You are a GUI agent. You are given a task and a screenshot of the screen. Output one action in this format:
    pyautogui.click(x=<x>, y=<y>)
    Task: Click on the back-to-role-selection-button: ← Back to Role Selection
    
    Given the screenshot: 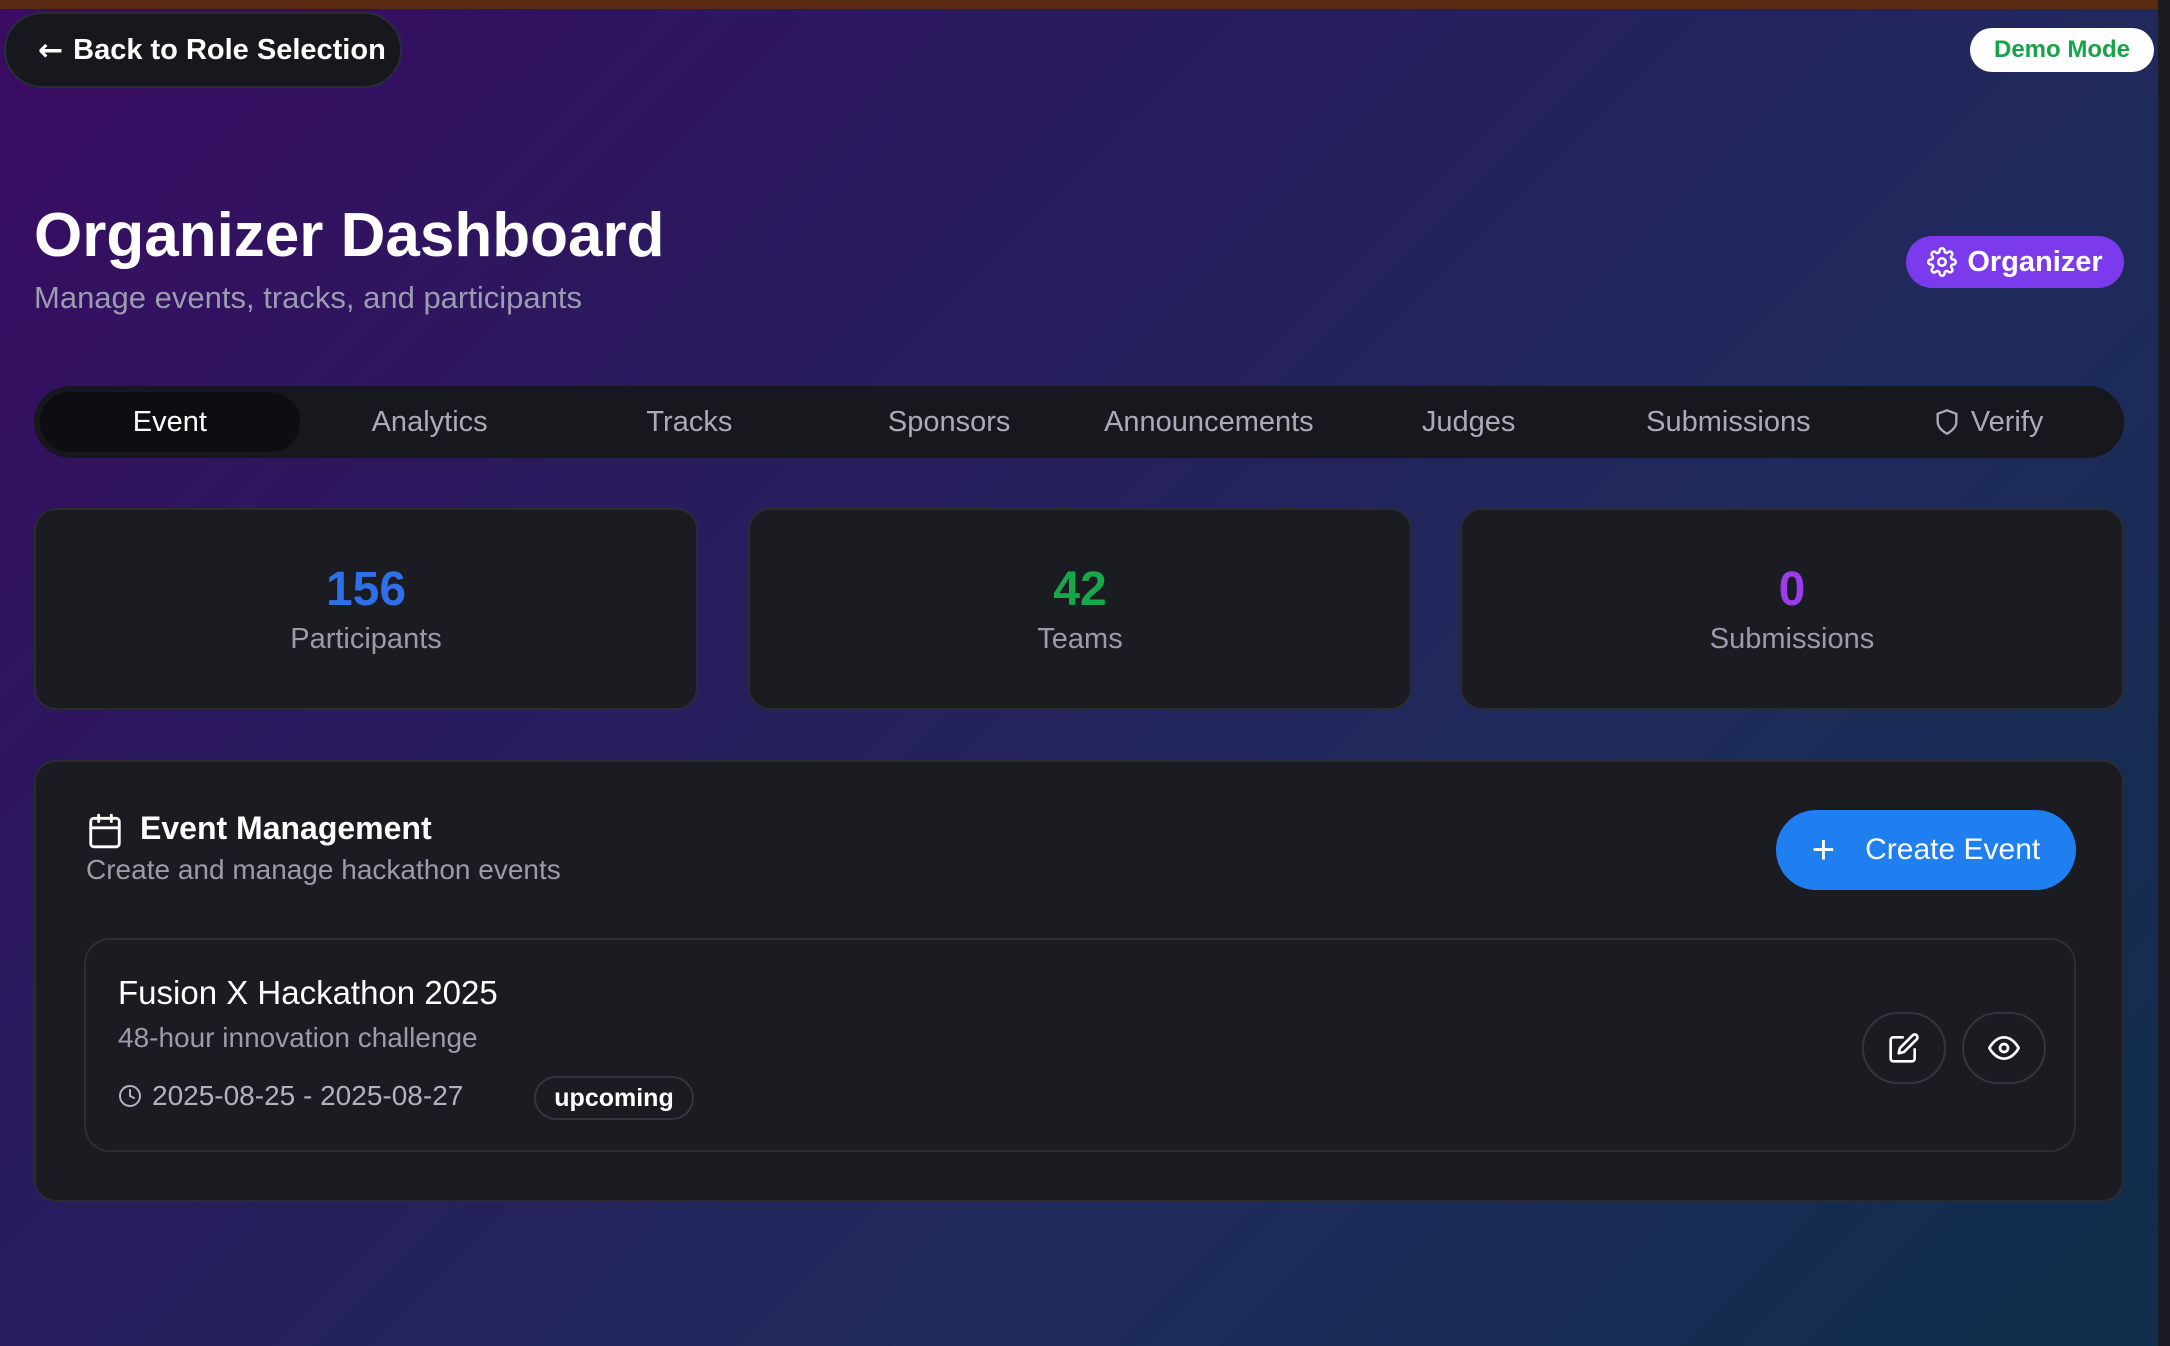 What is the action you would take?
    pyautogui.click(x=203, y=50)
    